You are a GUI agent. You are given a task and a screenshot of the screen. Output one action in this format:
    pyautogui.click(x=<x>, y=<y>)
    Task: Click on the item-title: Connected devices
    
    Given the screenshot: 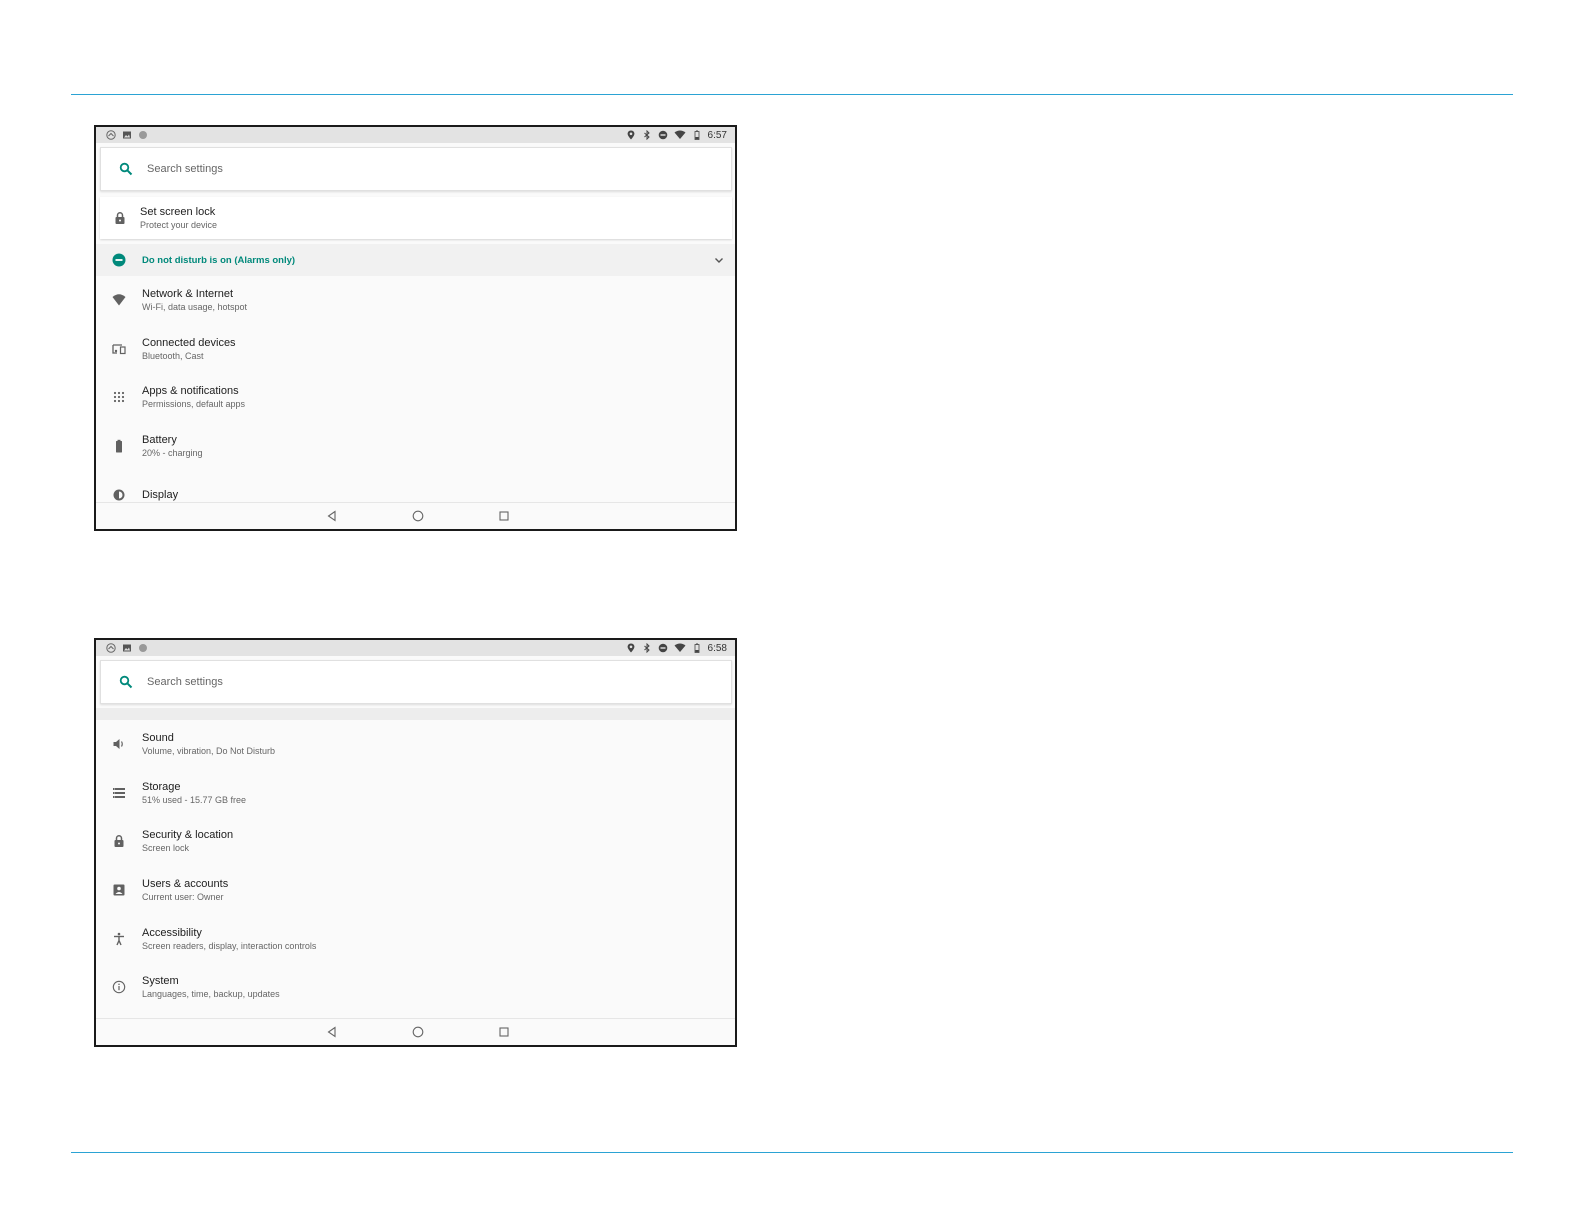 What is the action you would take?
    pyautogui.click(x=189, y=342)
    